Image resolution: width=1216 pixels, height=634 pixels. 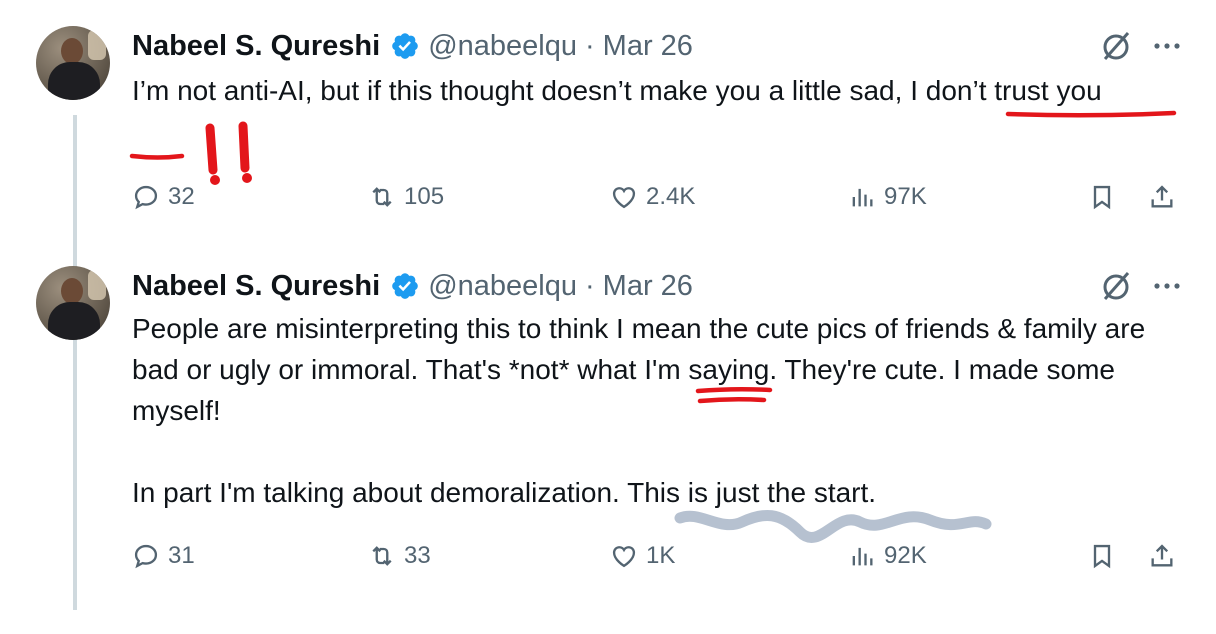 What do you see at coordinates (417, 555) in the screenshot?
I see `repost-count: 33` at bounding box center [417, 555].